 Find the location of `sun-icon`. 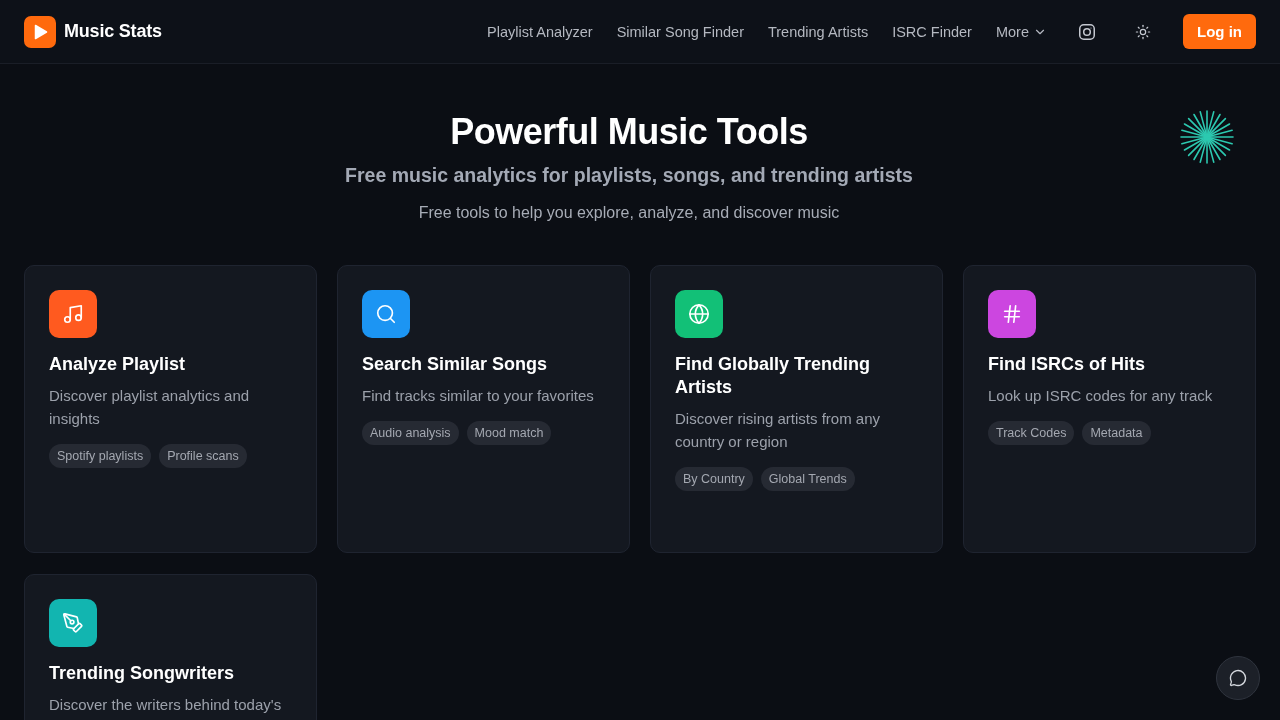

sun-icon is located at coordinates (1143, 31).